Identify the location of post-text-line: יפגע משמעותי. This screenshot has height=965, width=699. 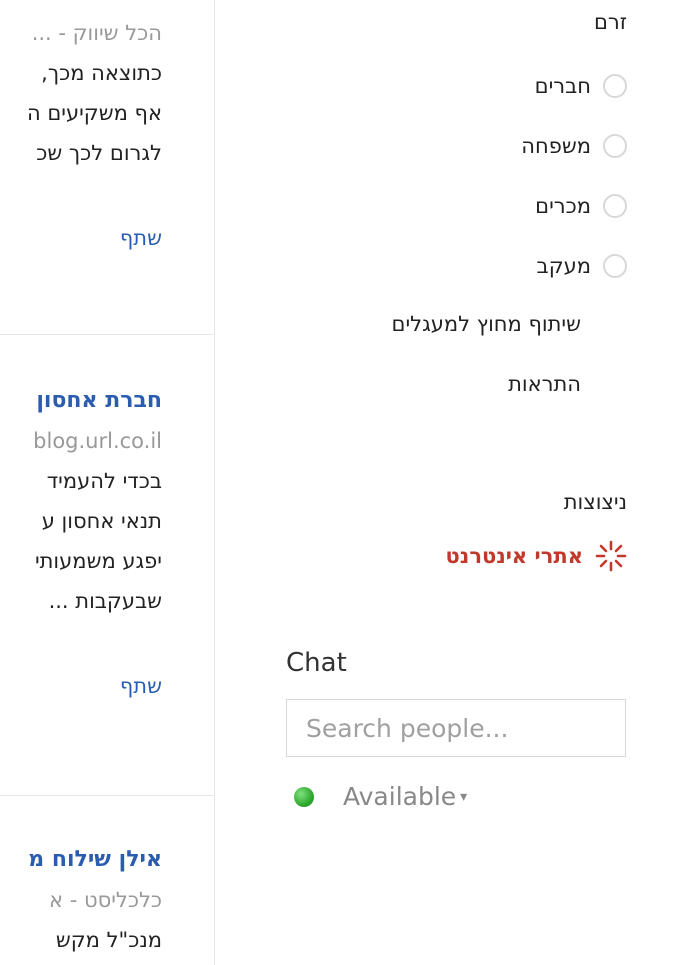
(98, 561).